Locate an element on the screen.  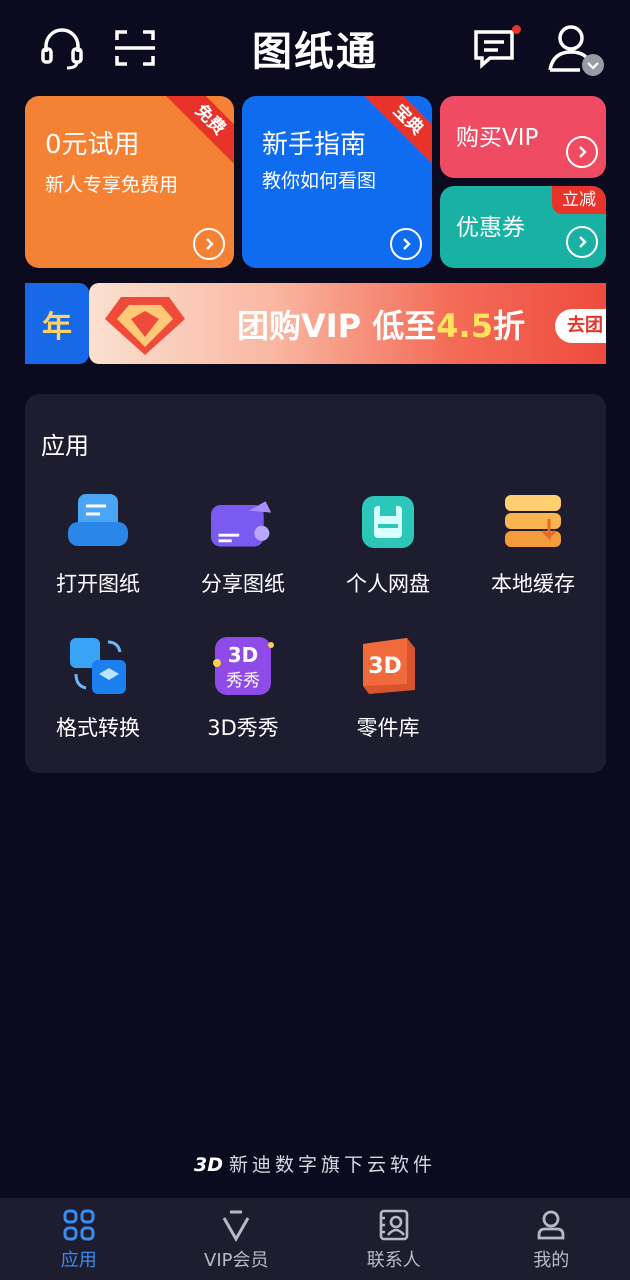
format-convert-icon is located at coordinates (98, 666).